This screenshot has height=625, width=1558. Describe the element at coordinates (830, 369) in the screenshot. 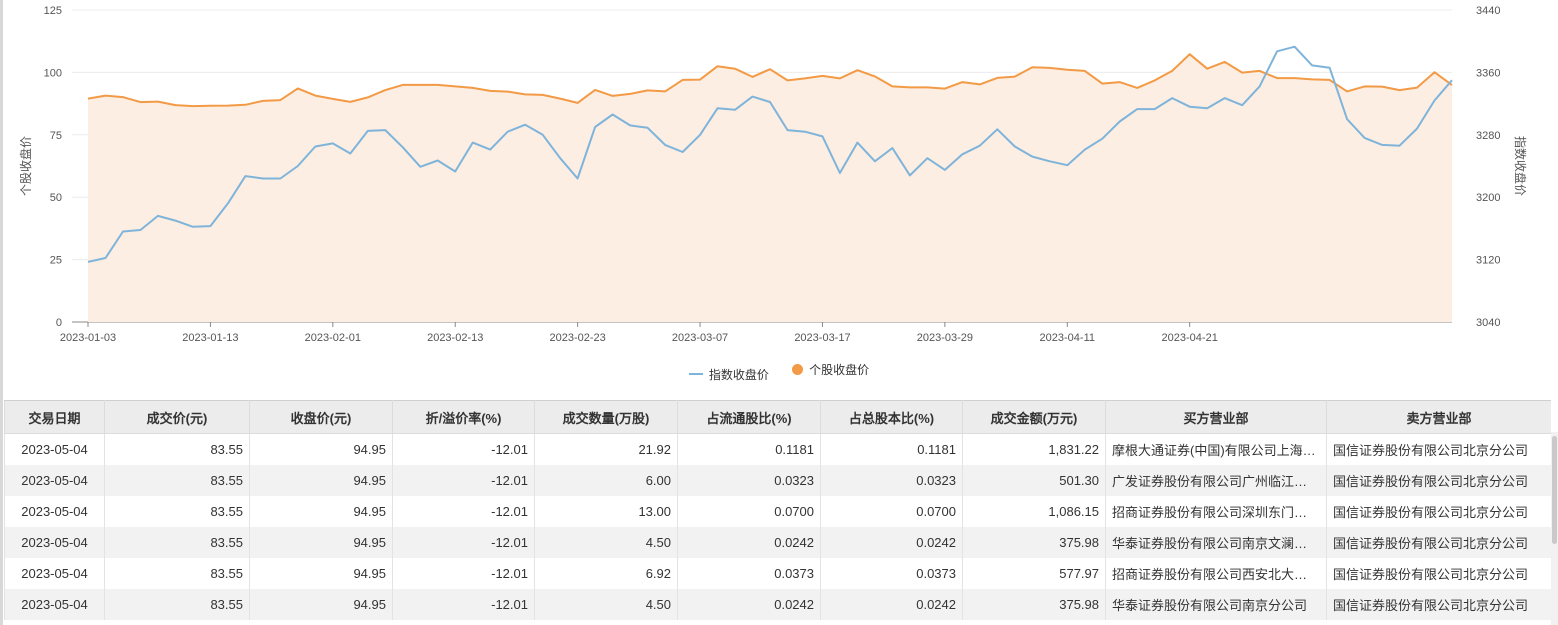

I see `legend-item-stock: 个股收盘价` at that location.